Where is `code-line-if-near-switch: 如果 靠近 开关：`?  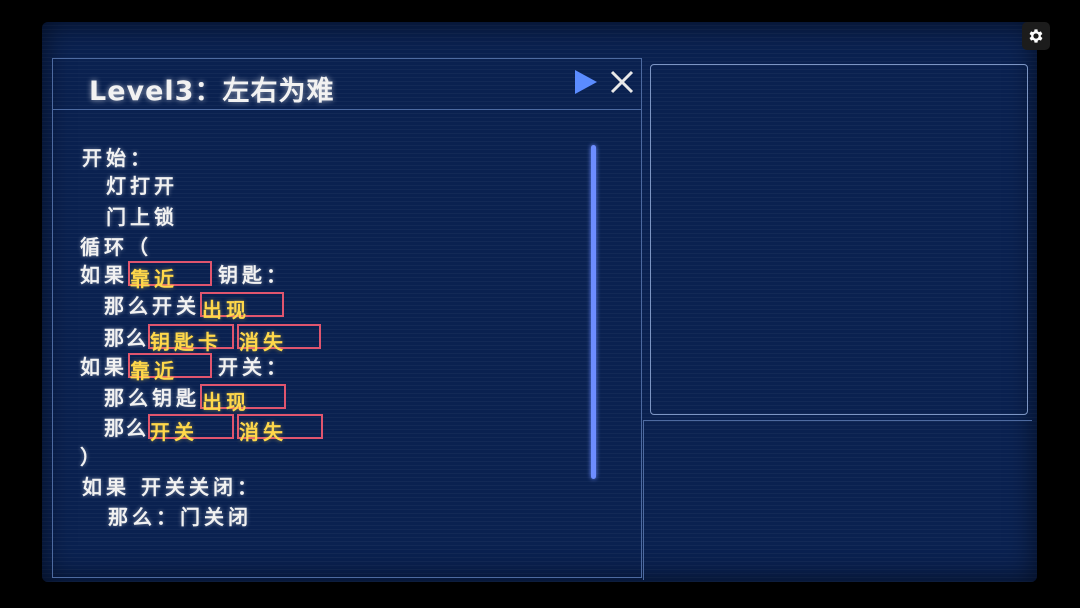 code-line-if-near-switch: 如果 靠近 开关： is located at coordinates (185, 367).